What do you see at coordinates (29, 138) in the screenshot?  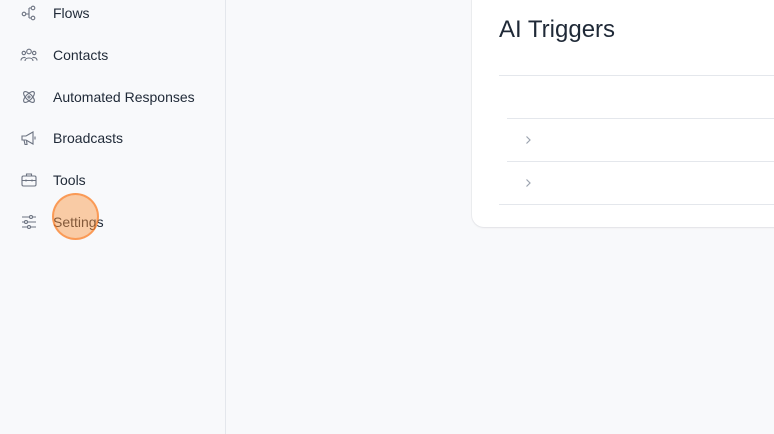 I see `megaphone-icon` at bounding box center [29, 138].